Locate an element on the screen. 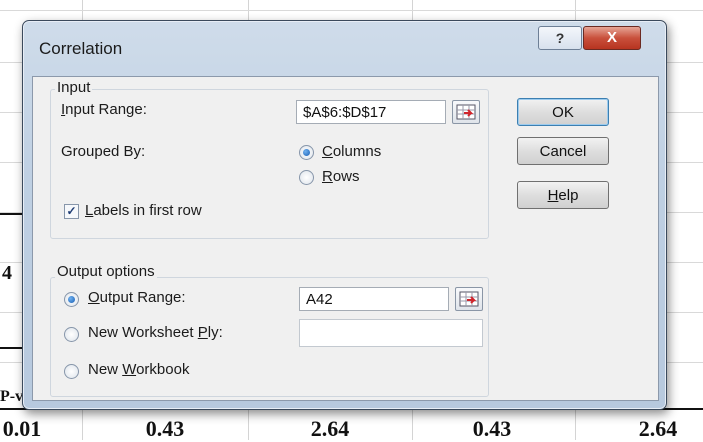 This screenshot has height=442, width=703. output-range-radio is located at coordinates (71, 299).